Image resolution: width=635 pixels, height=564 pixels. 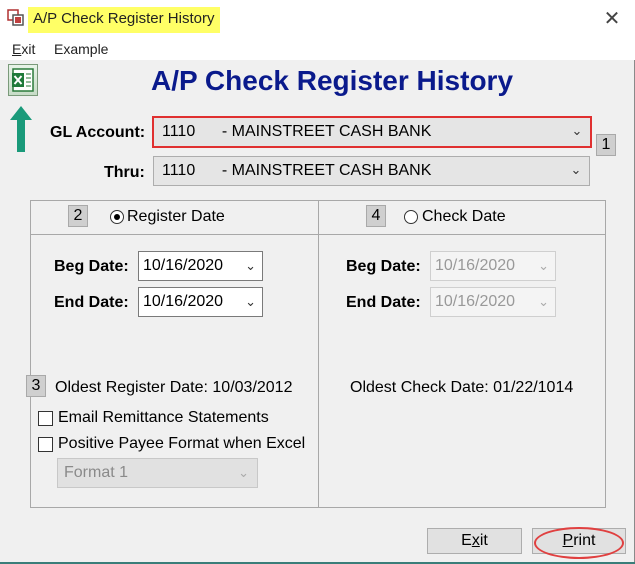 I want to click on check-end-date-value: 10/16/2020, so click(x=475, y=301).